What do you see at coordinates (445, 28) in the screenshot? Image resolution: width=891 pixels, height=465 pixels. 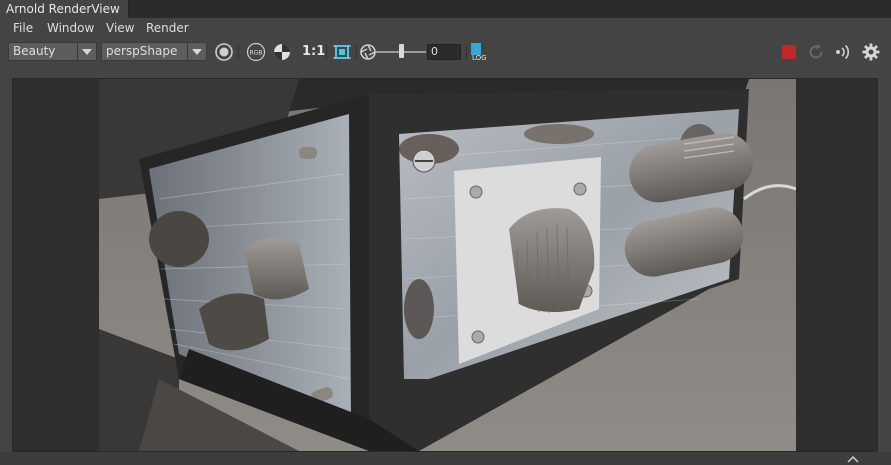 I see `menu-bar: File Window View Render` at bounding box center [445, 28].